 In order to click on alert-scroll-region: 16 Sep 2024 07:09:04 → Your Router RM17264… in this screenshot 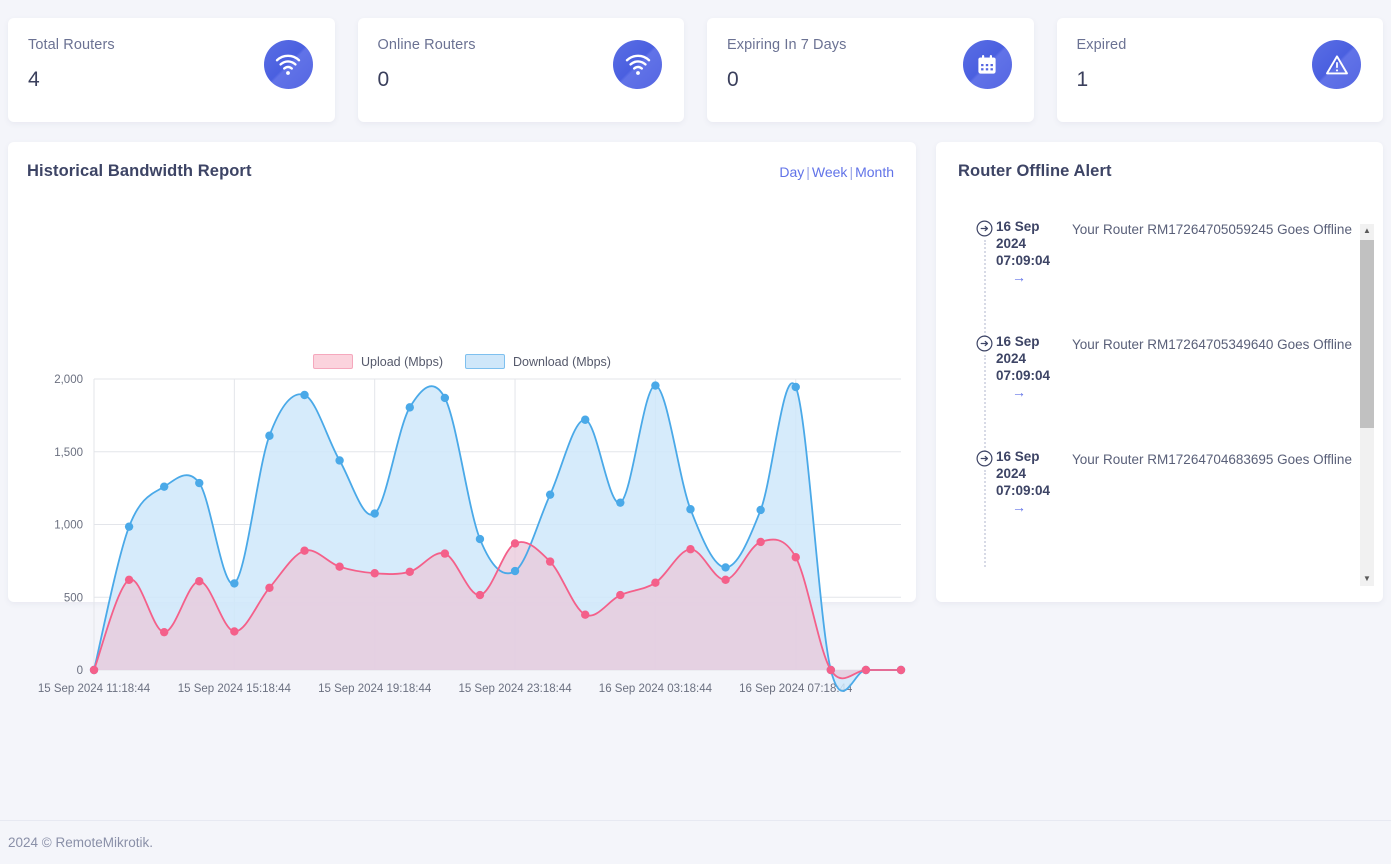, I will do `click(1159, 404)`.